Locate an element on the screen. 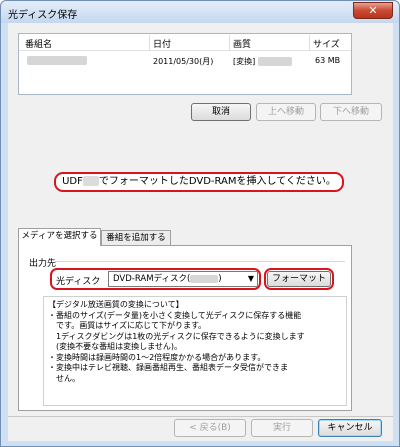  close-button: ✕ is located at coordinates (373, 10).